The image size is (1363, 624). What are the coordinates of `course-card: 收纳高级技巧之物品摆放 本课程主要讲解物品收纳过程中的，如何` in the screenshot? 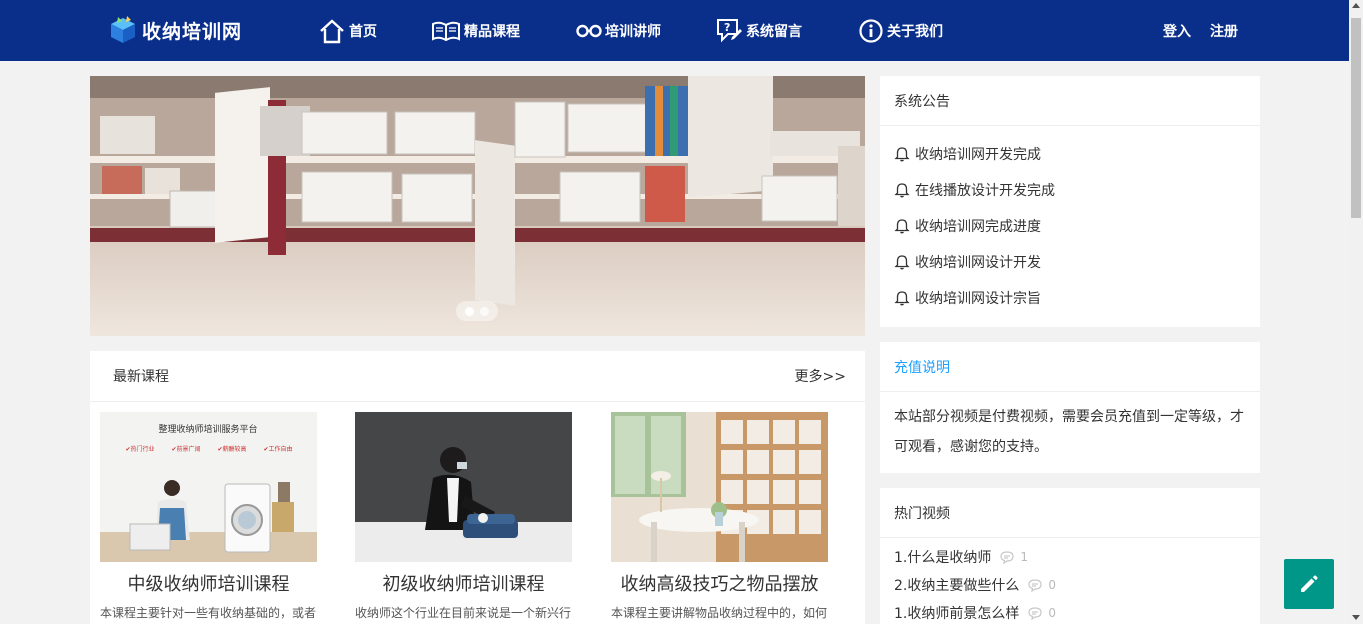 It's located at (719, 518).